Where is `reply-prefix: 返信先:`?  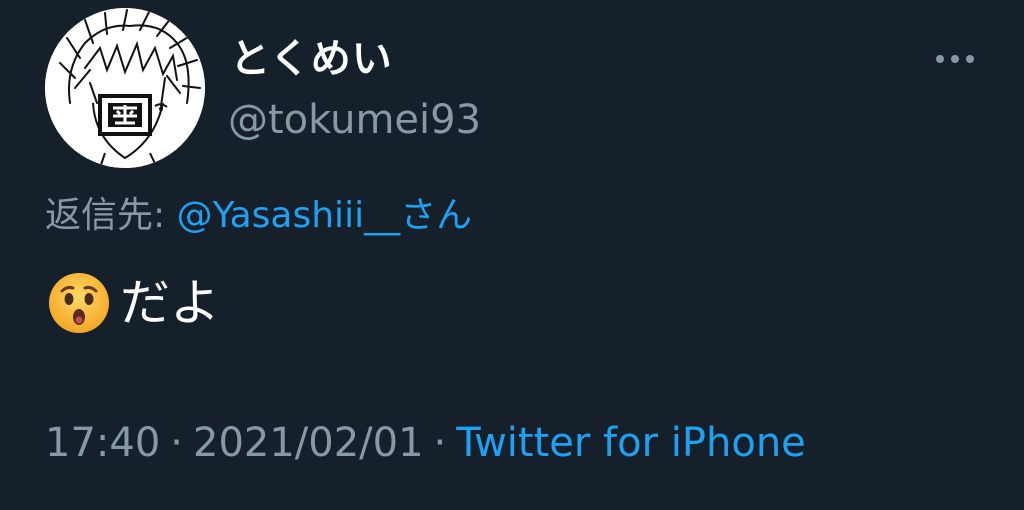
reply-prefix: 返信先: is located at coordinates (111, 215).